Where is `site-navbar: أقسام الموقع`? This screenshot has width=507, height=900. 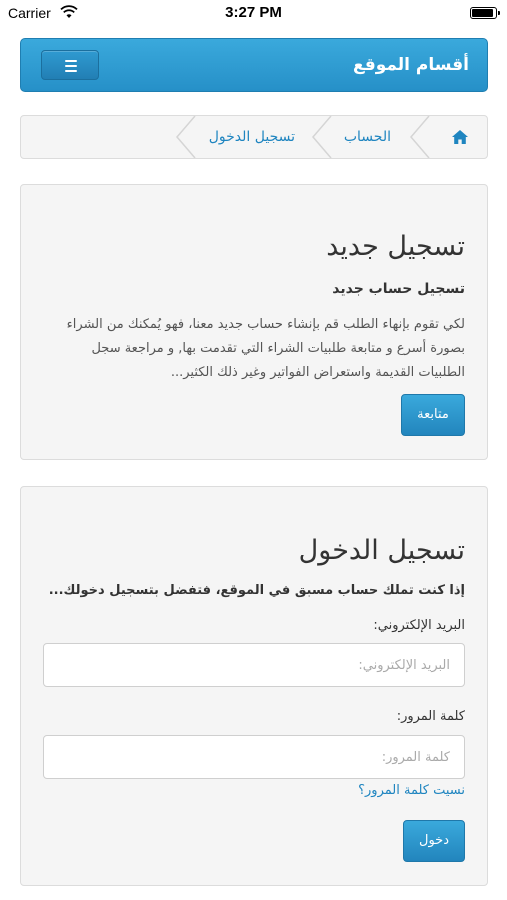
site-navbar: أقسام الموقع is located at coordinates (254, 65).